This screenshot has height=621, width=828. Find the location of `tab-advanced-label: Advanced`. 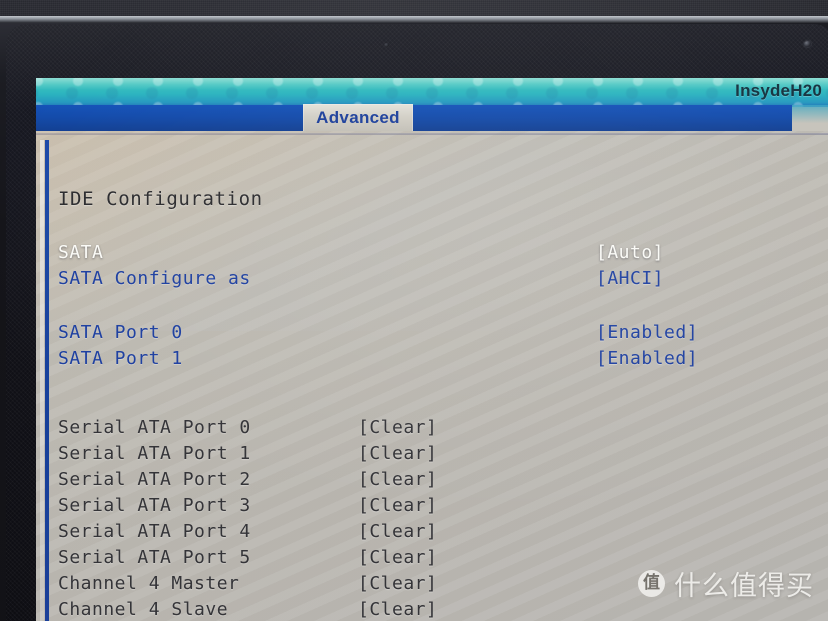

tab-advanced-label: Advanced is located at coordinates (358, 117).